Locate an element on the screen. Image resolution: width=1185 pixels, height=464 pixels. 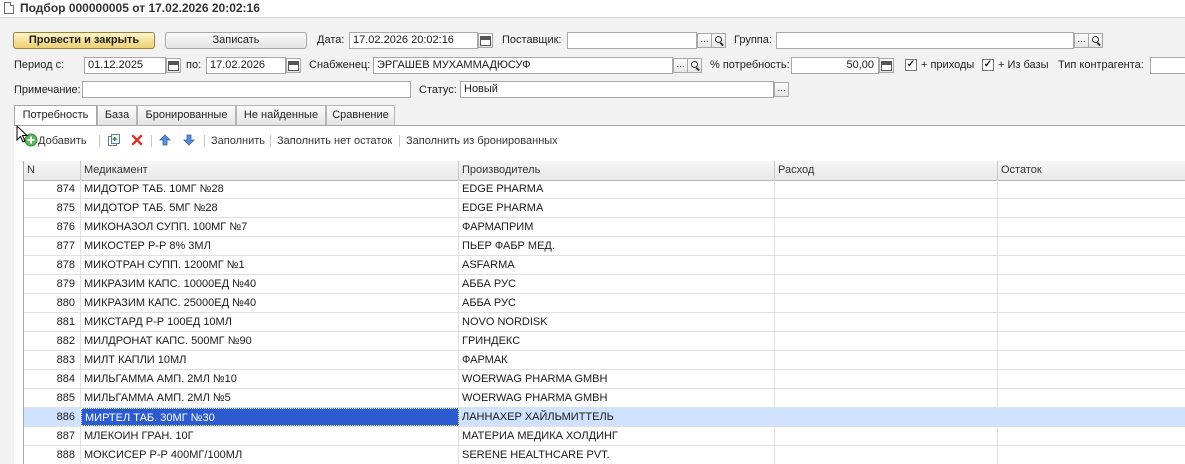
cell-drug: МИДОТОР ТАБ. 5МГ №28 is located at coordinates (270, 208).